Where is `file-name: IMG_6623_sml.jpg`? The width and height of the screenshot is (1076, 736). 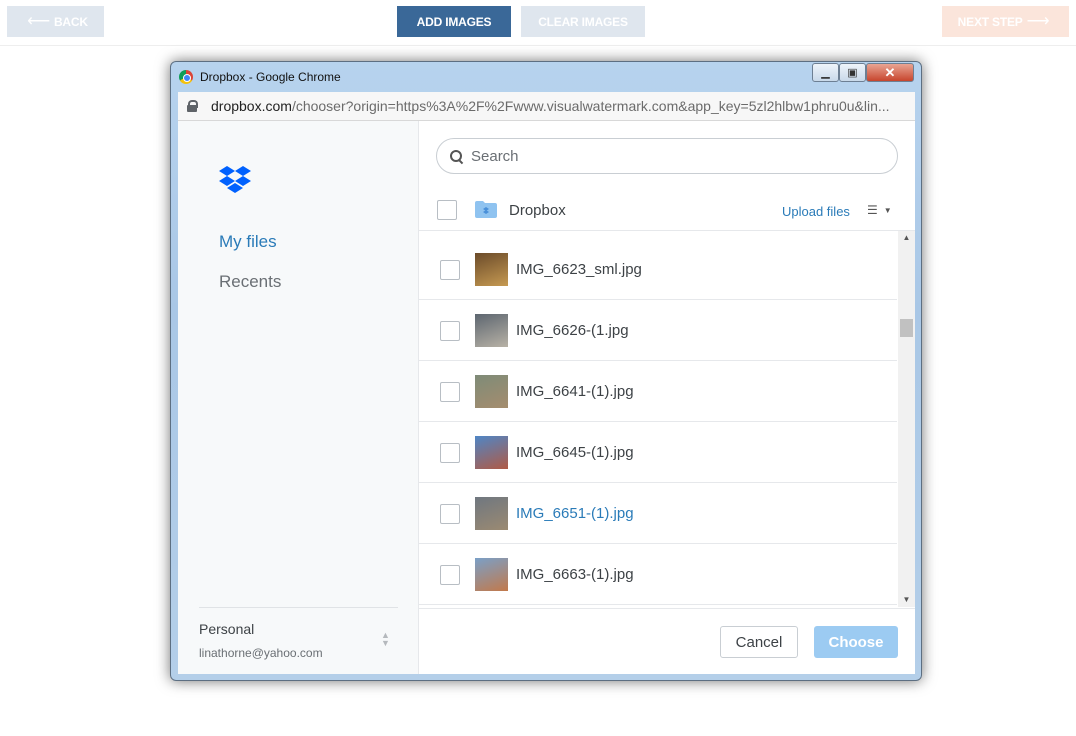 file-name: IMG_6623_sml.jpg is located at coordinates (579, 269).